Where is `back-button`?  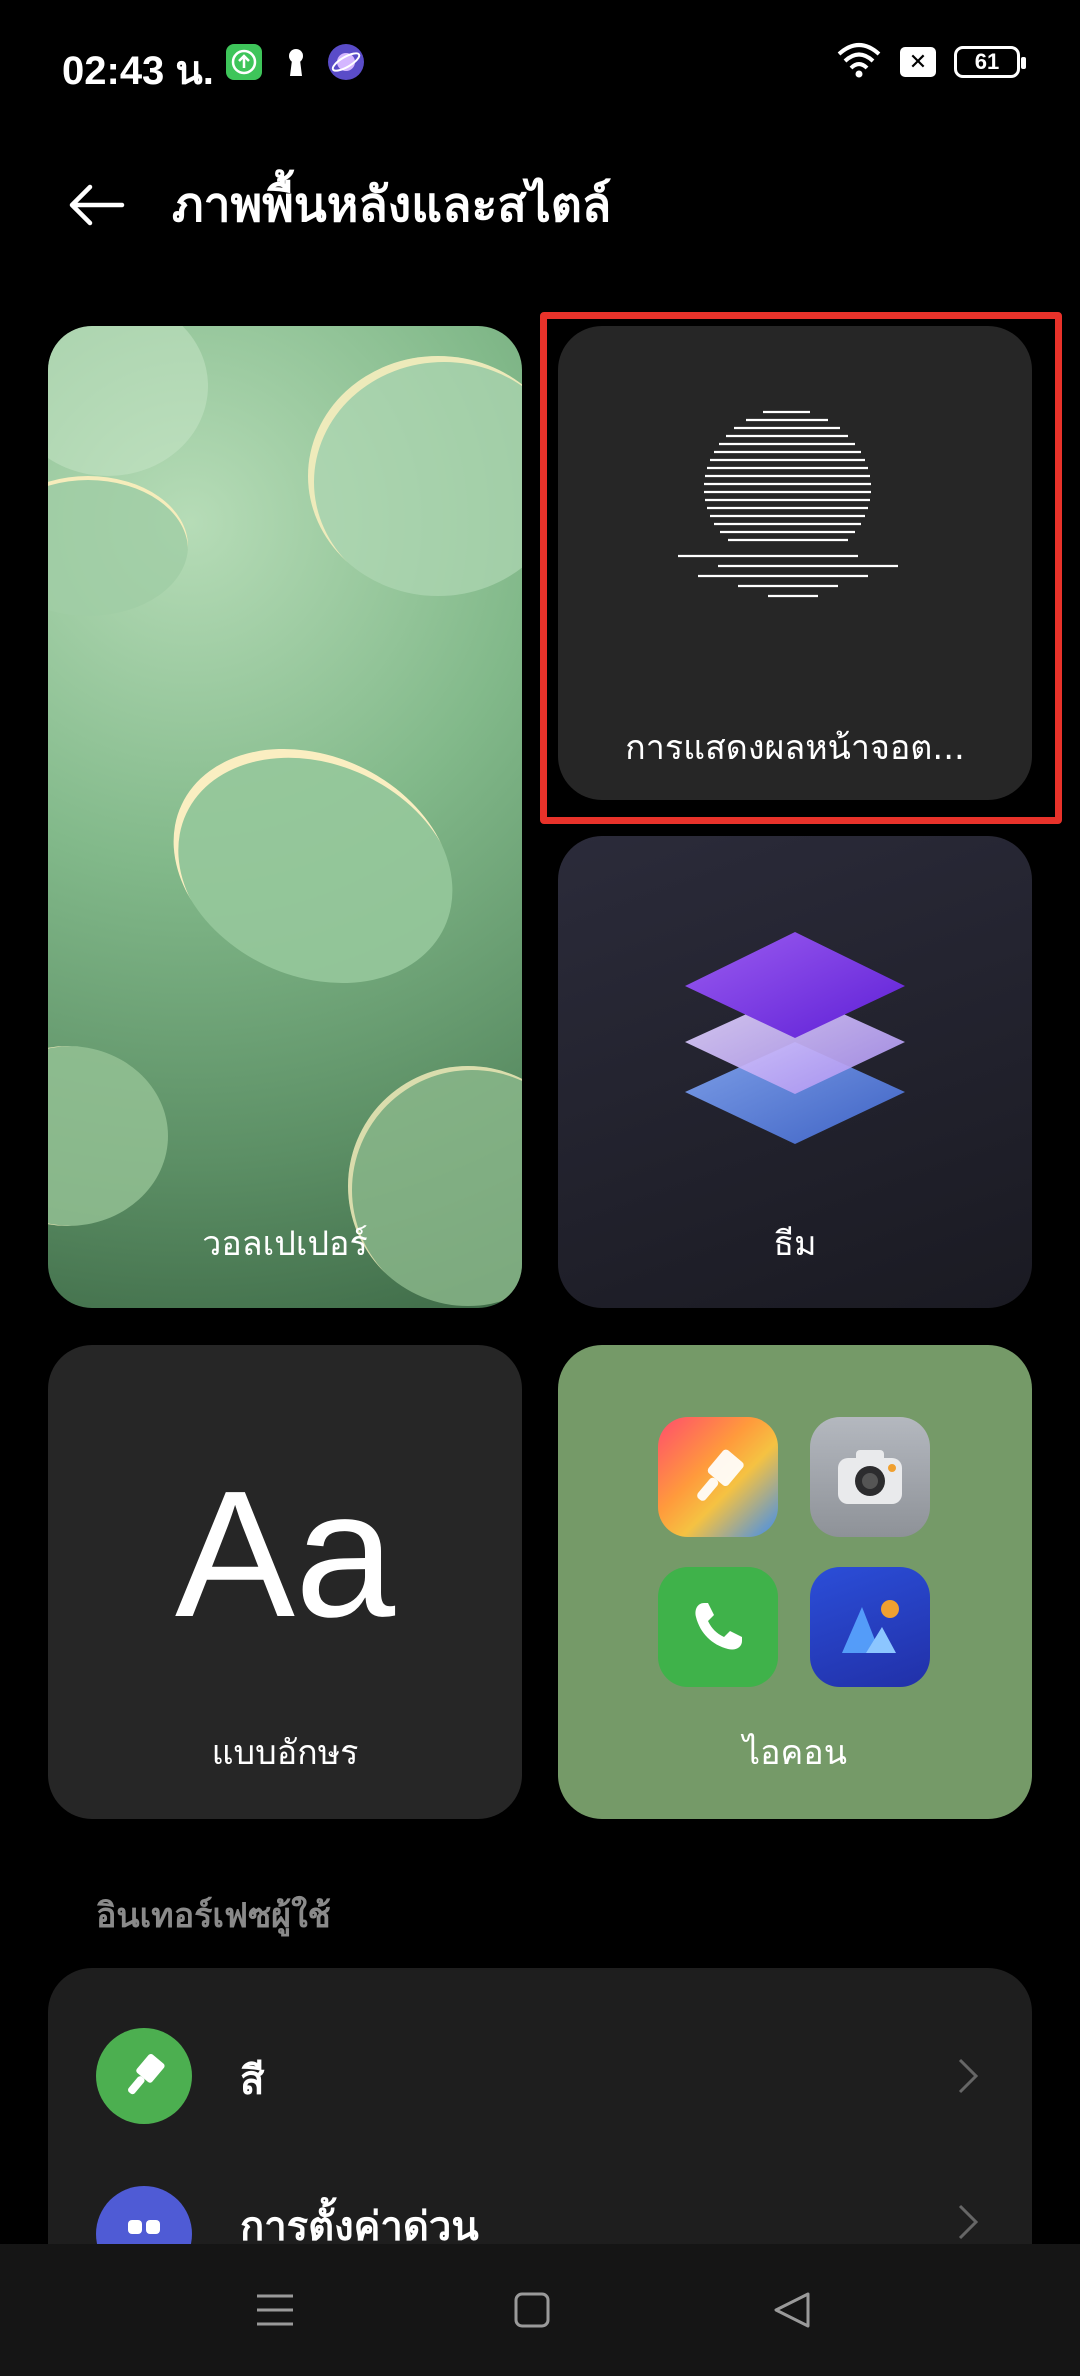 back-button is located at coordinates (96, 205).